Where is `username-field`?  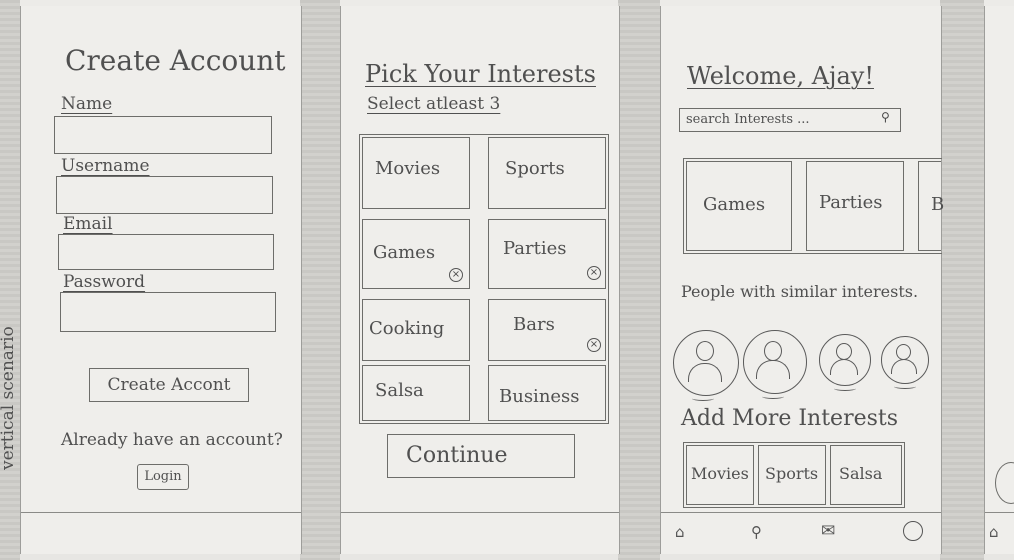
username-field is located at coordinates (164, 195).